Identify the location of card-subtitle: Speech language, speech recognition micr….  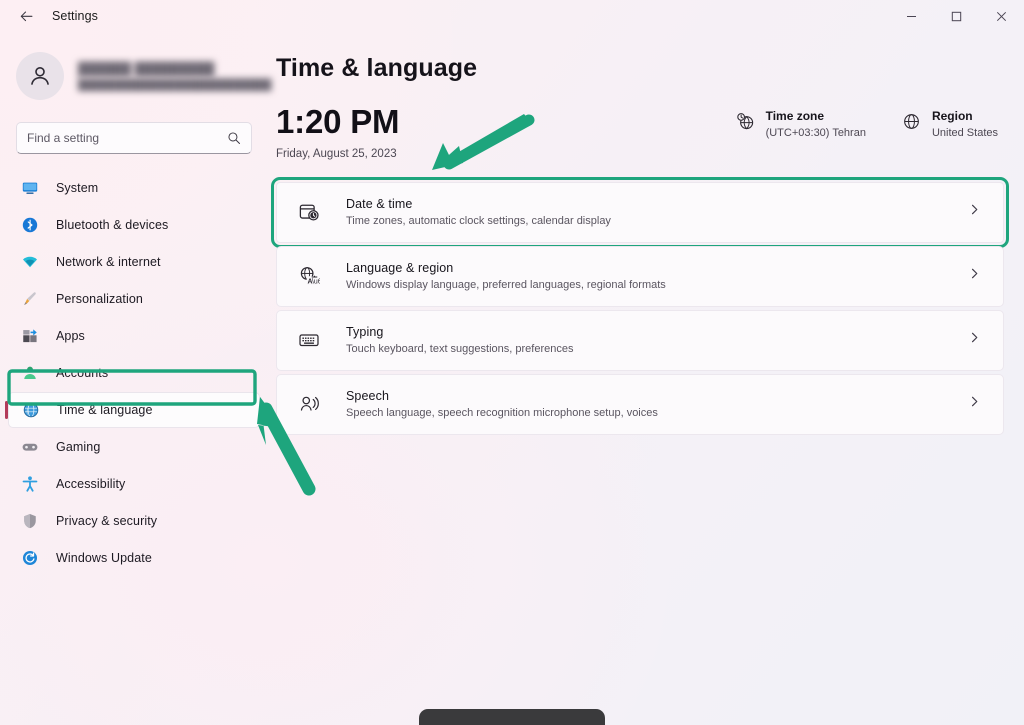
(502, 413).